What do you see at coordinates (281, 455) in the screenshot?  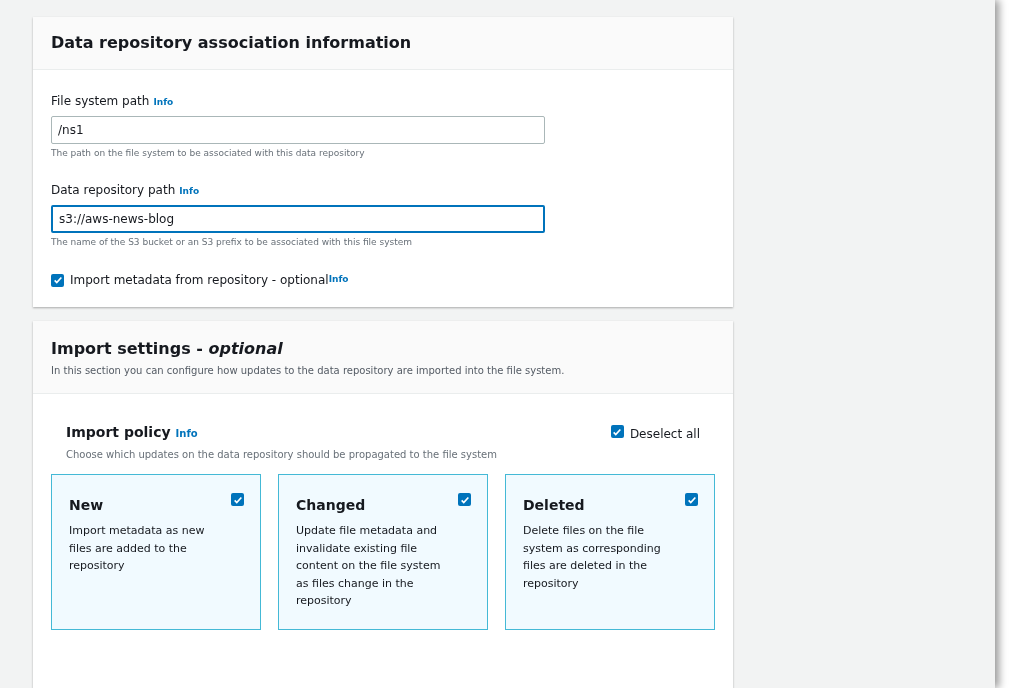 I see `section-description: Choose which updates on the data repository should be propagated to the file system` at bounding box center [281, 455].